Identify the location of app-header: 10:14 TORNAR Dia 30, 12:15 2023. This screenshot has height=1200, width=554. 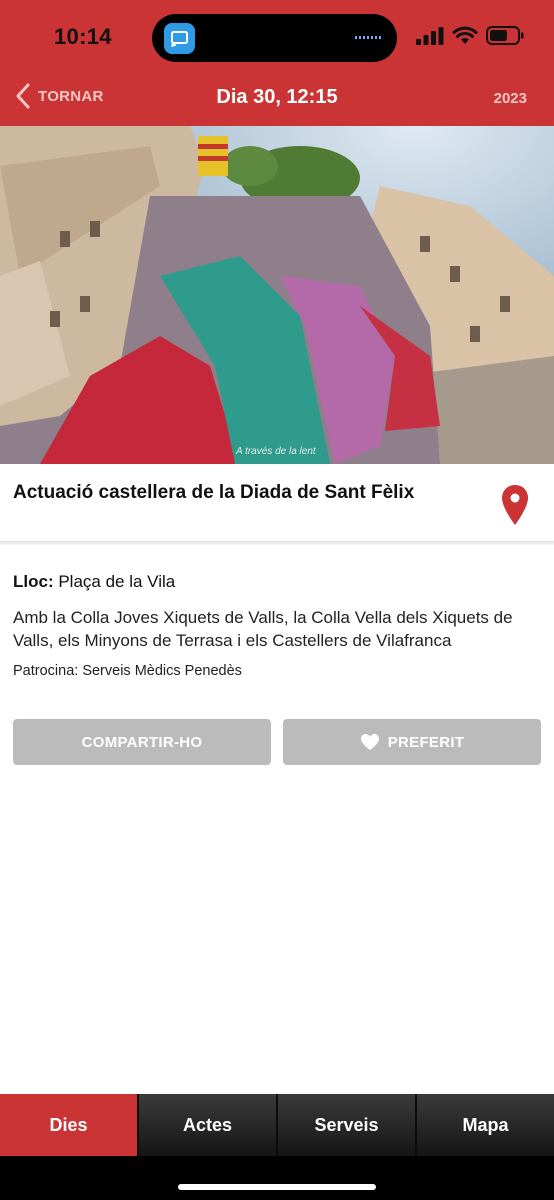
(277, 63).